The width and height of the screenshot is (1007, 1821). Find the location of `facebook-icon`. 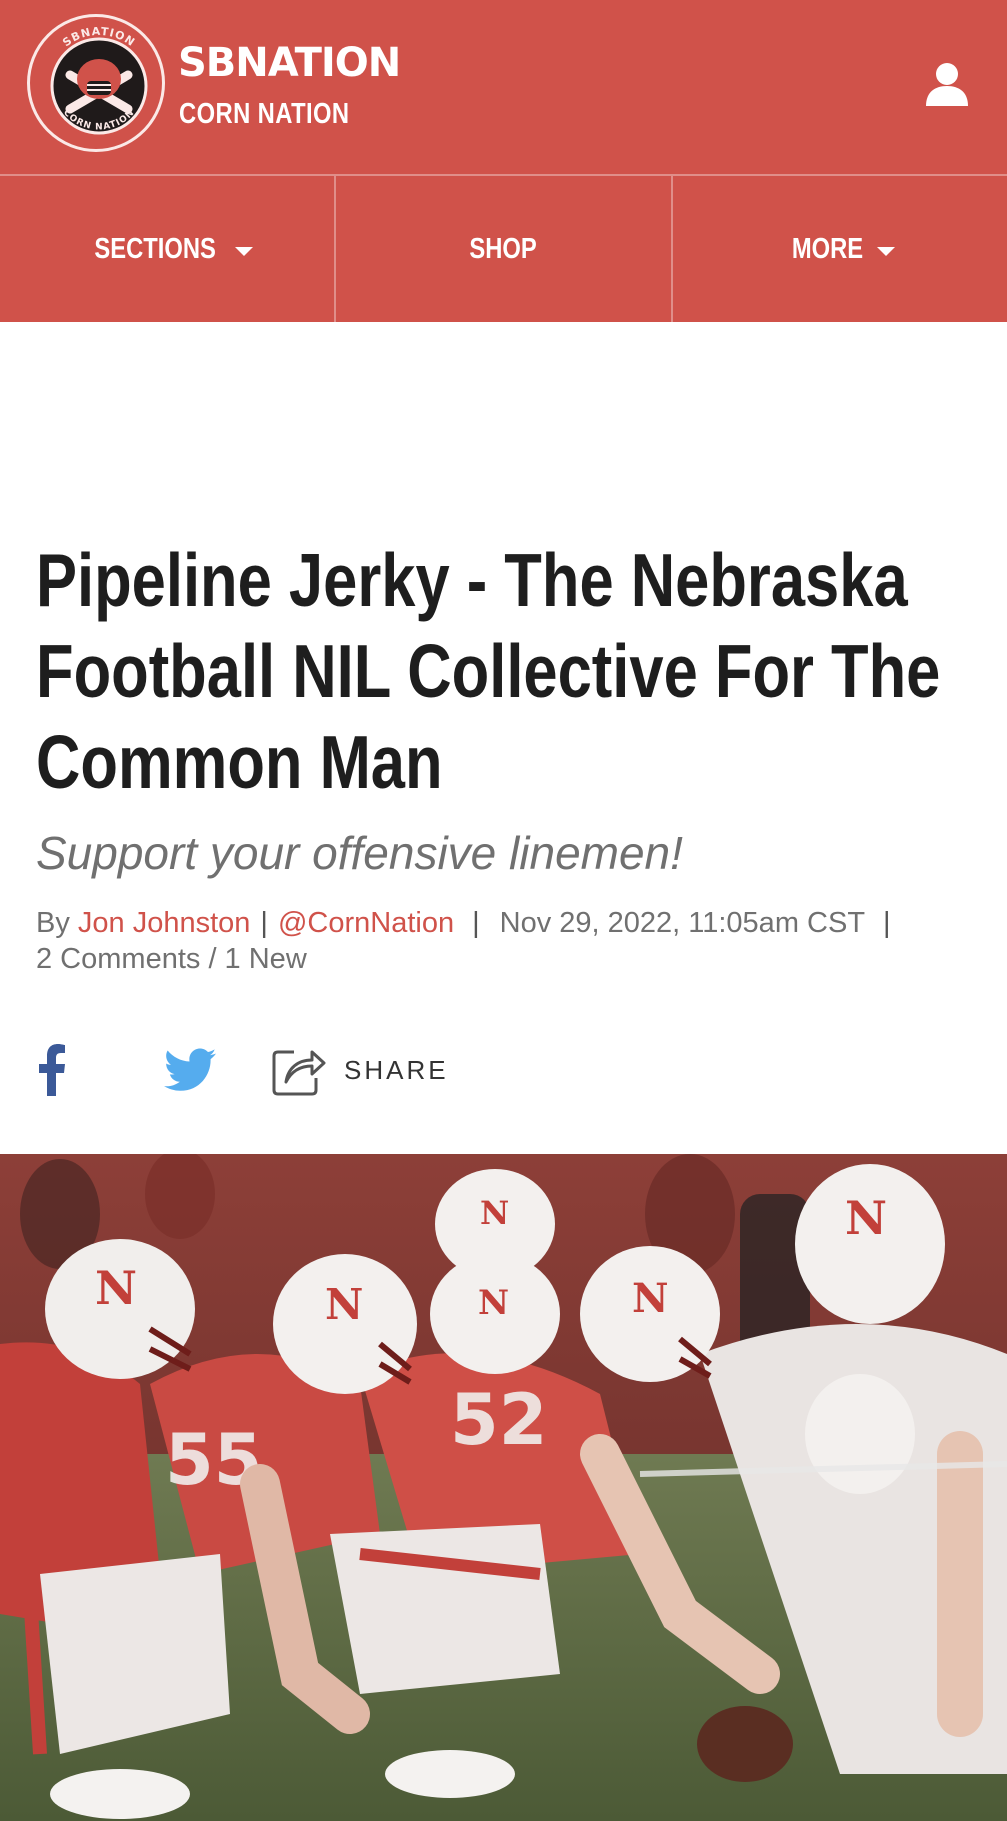

facebook-icon is located at coordinates (52, 1070).